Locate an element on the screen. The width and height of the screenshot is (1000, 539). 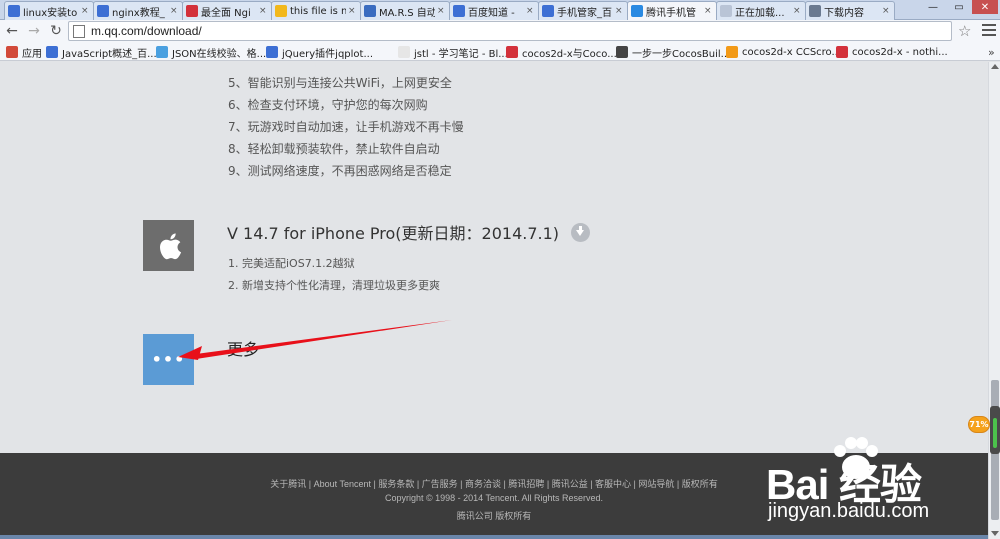
browser-tab: 最全面 Ngi × is located at coordinates (227, 10).